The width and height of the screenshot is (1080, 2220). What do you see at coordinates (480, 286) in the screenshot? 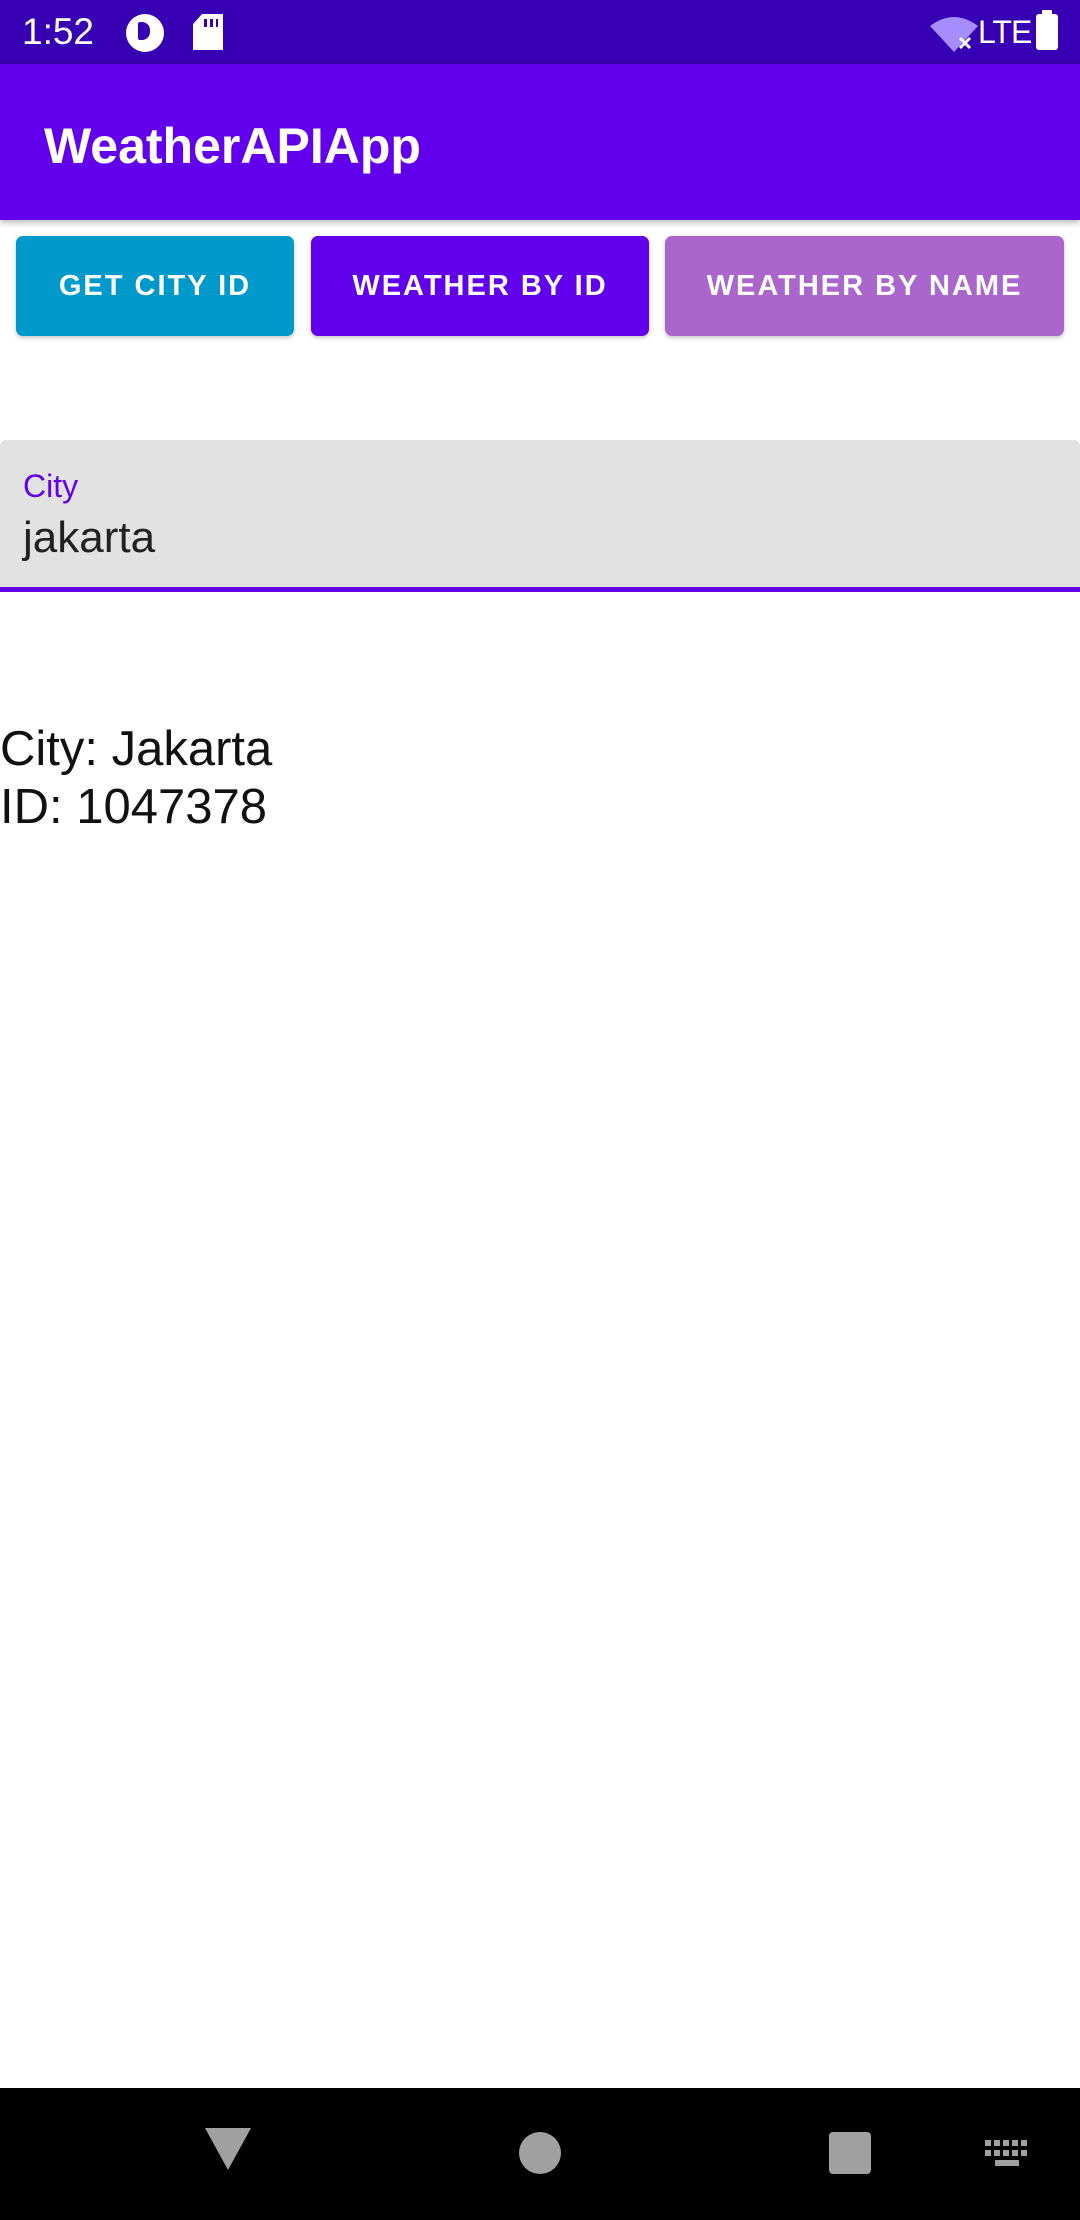
I see `weather-by-id-button: WEATHER BY ID` at bounding box center [480, 286].